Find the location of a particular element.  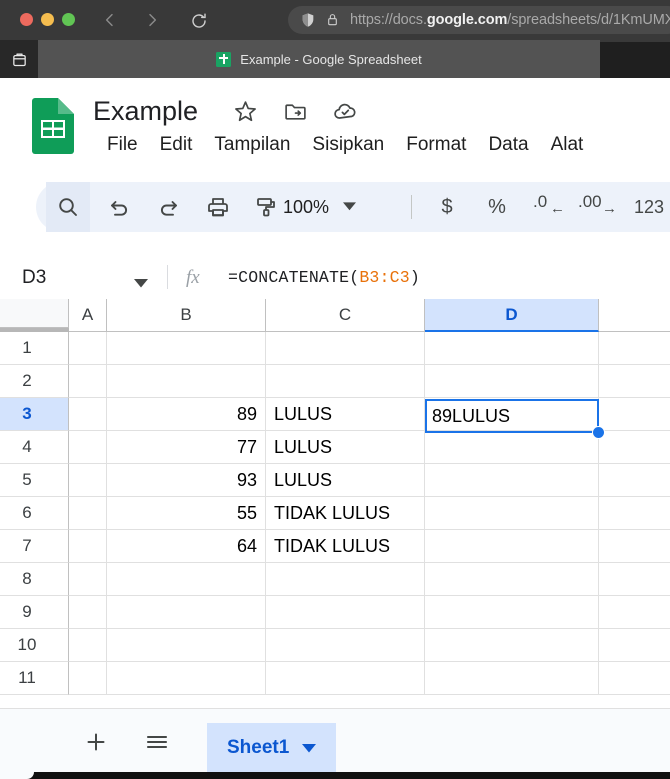

tab-group-icon is located at coordinates (19, 59).